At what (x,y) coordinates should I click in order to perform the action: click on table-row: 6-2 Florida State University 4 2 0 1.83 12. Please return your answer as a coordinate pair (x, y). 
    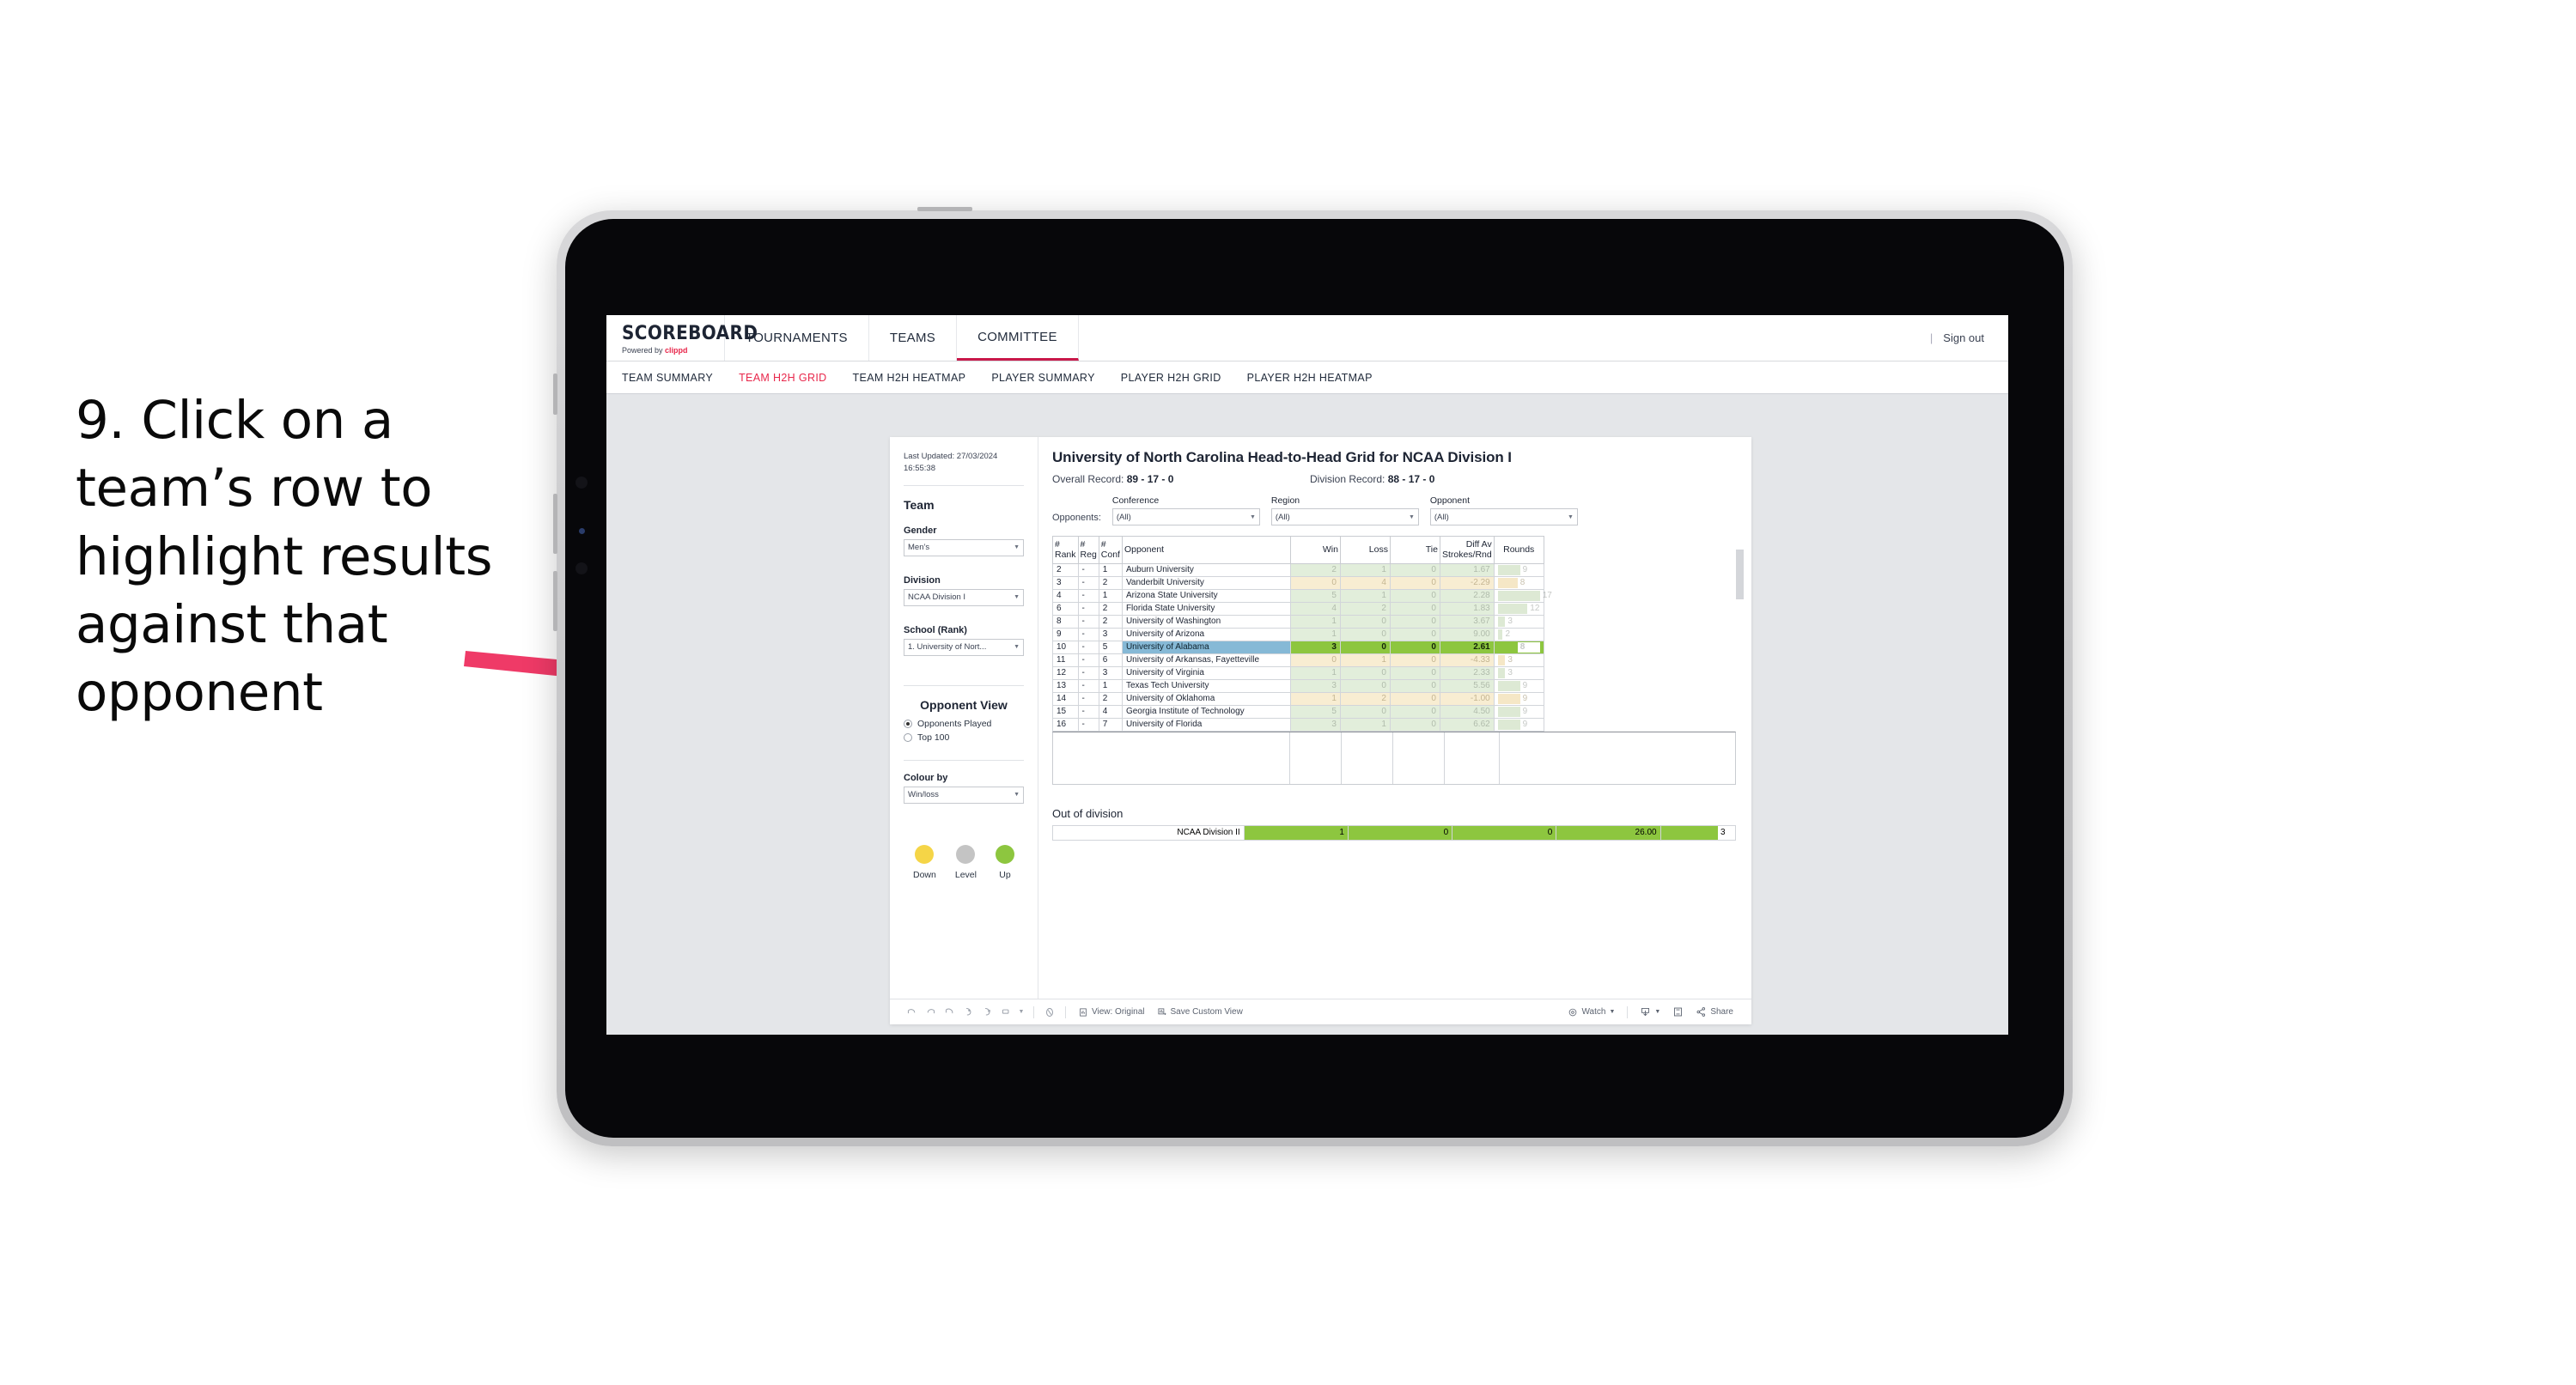
    Looking at the image, I should click on (1298, 608).